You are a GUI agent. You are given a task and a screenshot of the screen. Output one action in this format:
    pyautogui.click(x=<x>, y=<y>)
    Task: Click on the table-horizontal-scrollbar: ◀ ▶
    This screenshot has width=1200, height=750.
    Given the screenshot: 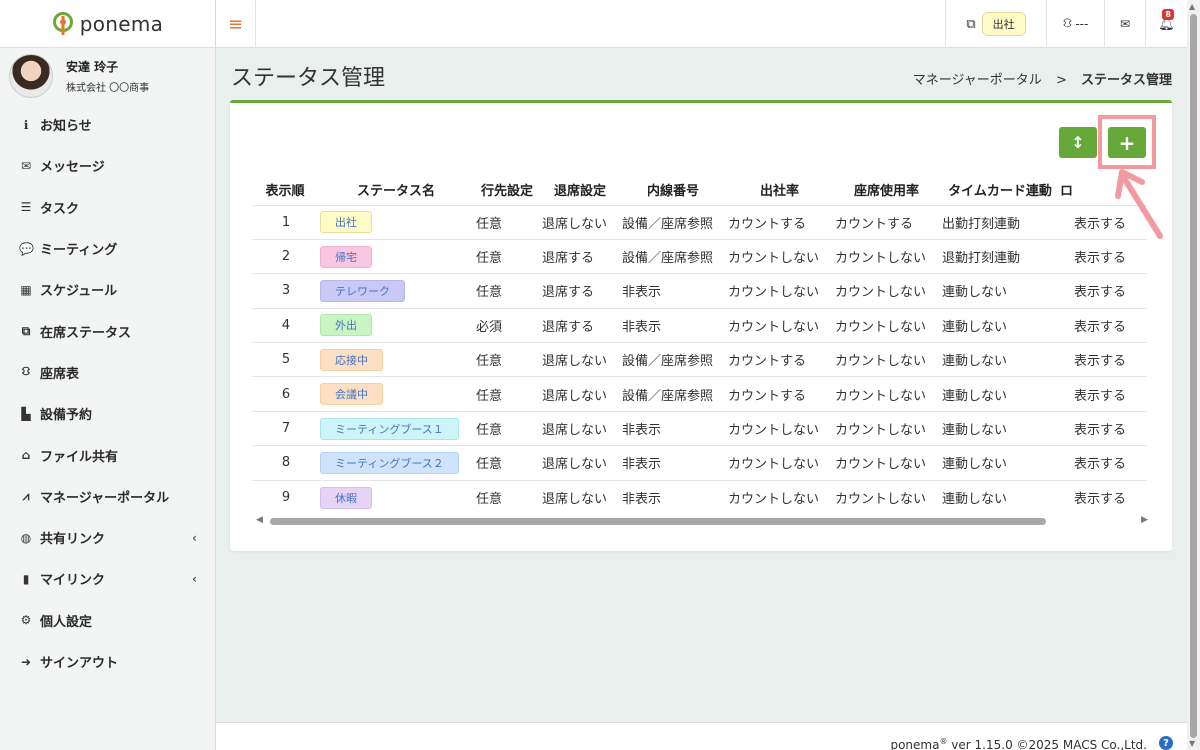 What is the action you would take?
    pyautogui.click(x=702, y=521)
    